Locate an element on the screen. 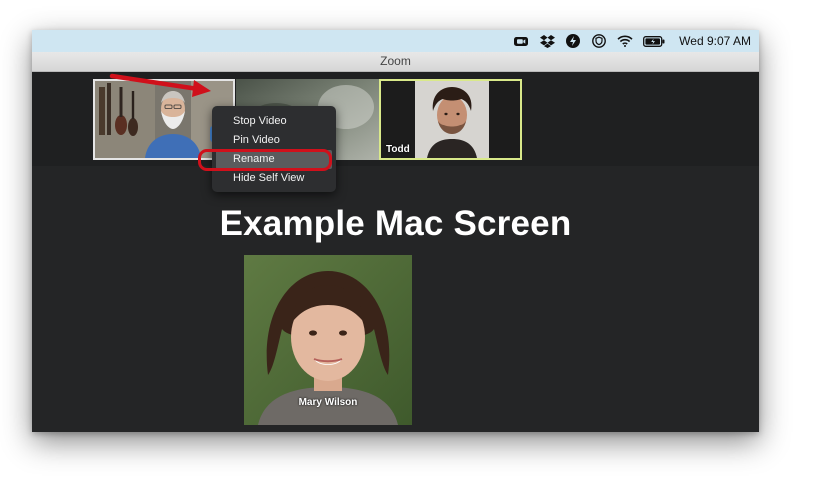  rename-callout-outline is located at coordinates (265, 160).